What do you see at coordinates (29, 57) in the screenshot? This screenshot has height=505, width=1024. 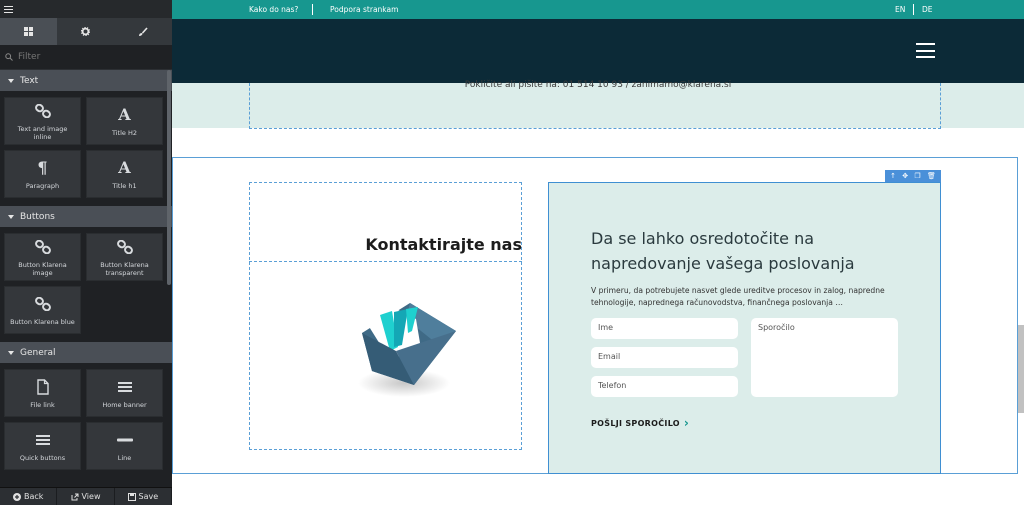 I see `filter-placeholder: Filter` at bounding box center [29, 57].